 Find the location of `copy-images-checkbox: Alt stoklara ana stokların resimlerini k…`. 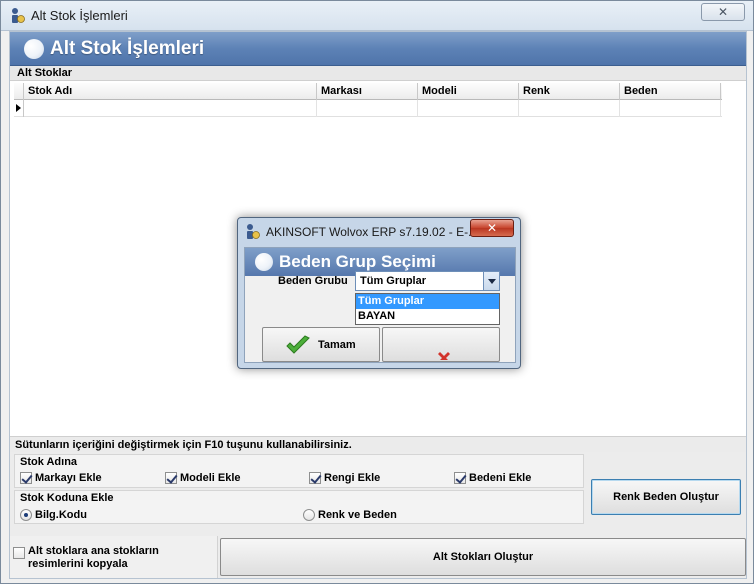

copy-images-checkbox: Alt stoklara ana stokların resimlerini k… is located at coordinates (86, 558).